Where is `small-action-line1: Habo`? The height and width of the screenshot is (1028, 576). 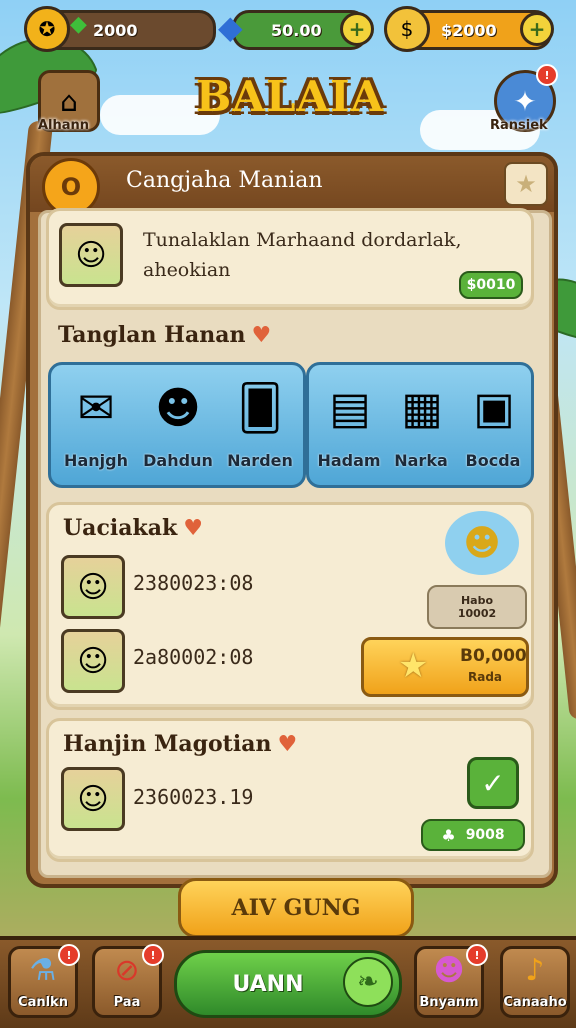
small-action-line1: Habo is located at coordinates (477, 600).